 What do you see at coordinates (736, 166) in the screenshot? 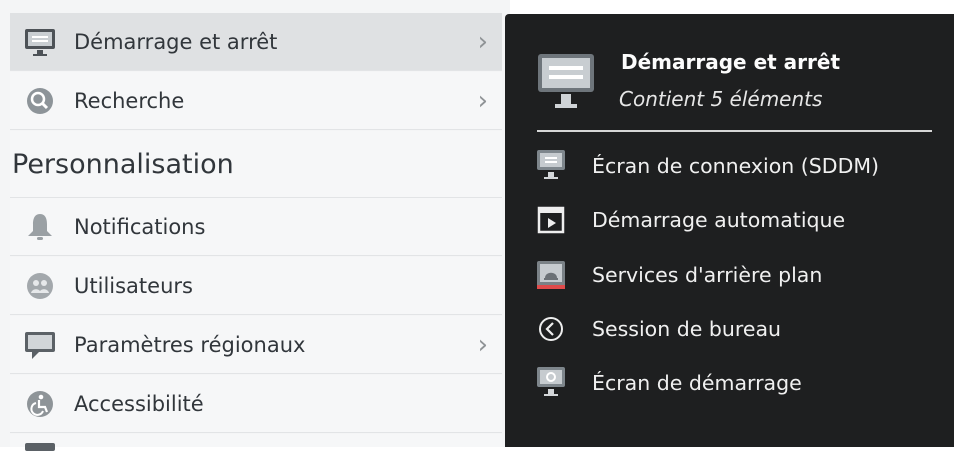
I see `tooltip-entry-label: Écran de connexion (SDDM)` at bounding box center [736, 166].